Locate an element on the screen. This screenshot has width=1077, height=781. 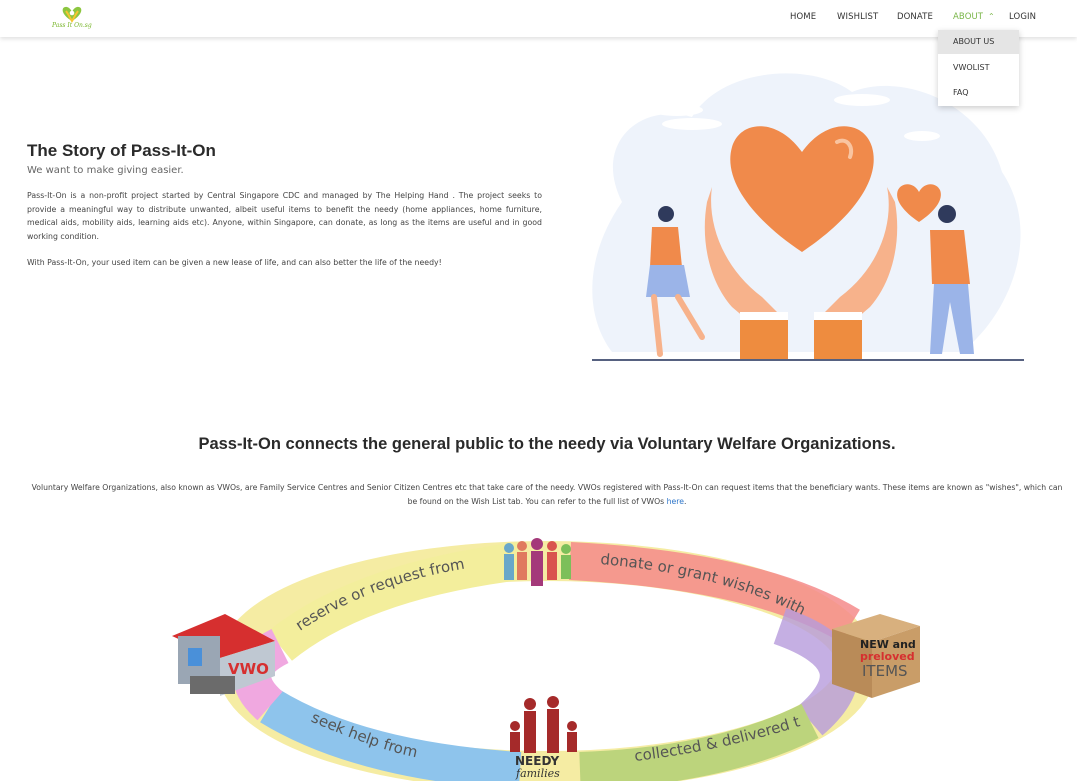
chevron-up-icon: ⌃ is located at coordinates (991, 16).